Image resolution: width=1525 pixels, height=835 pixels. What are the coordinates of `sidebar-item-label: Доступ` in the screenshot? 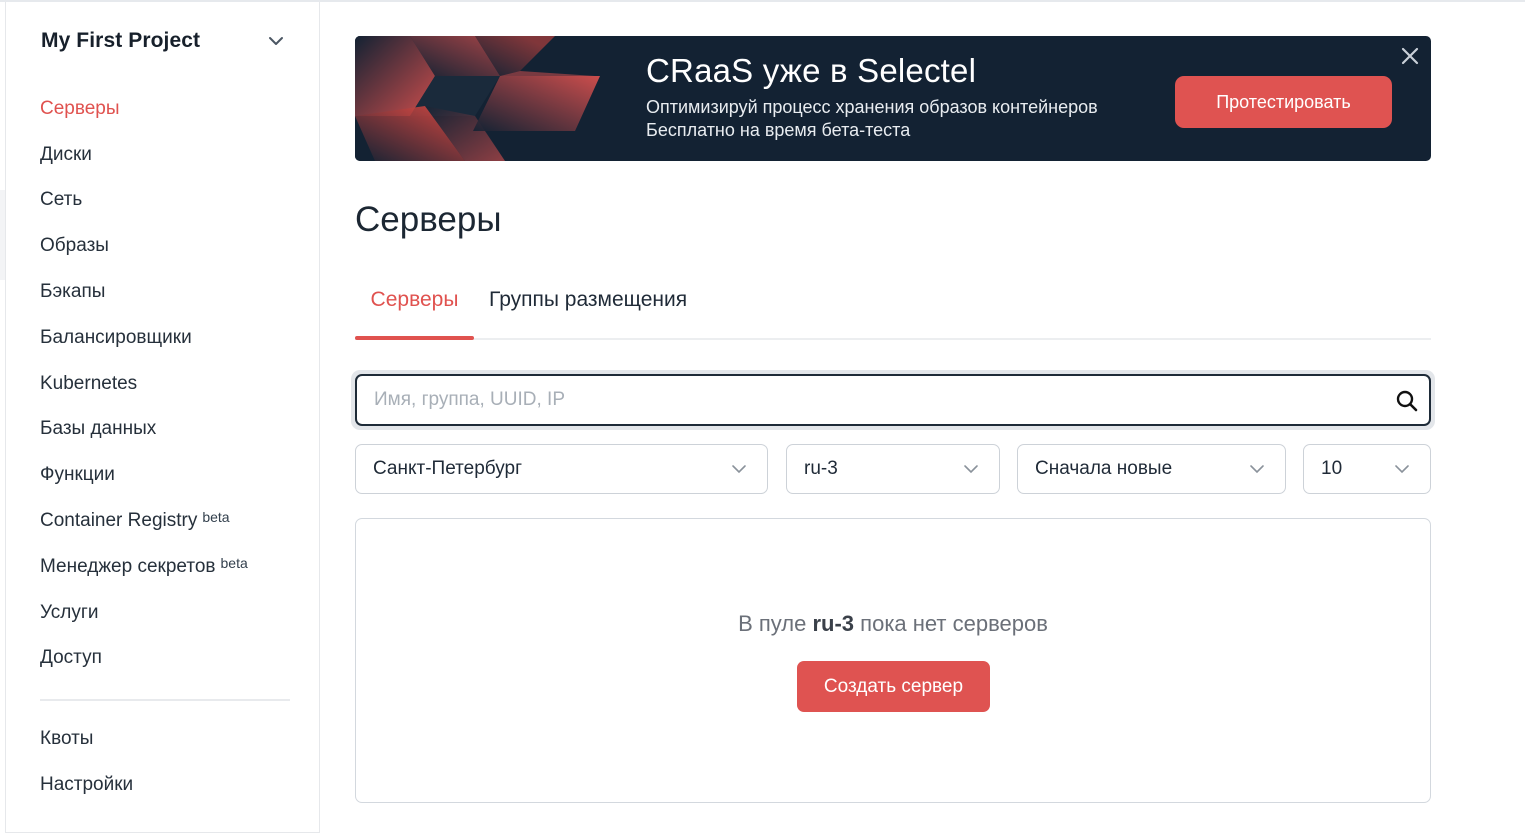 It's located at (71, 658).